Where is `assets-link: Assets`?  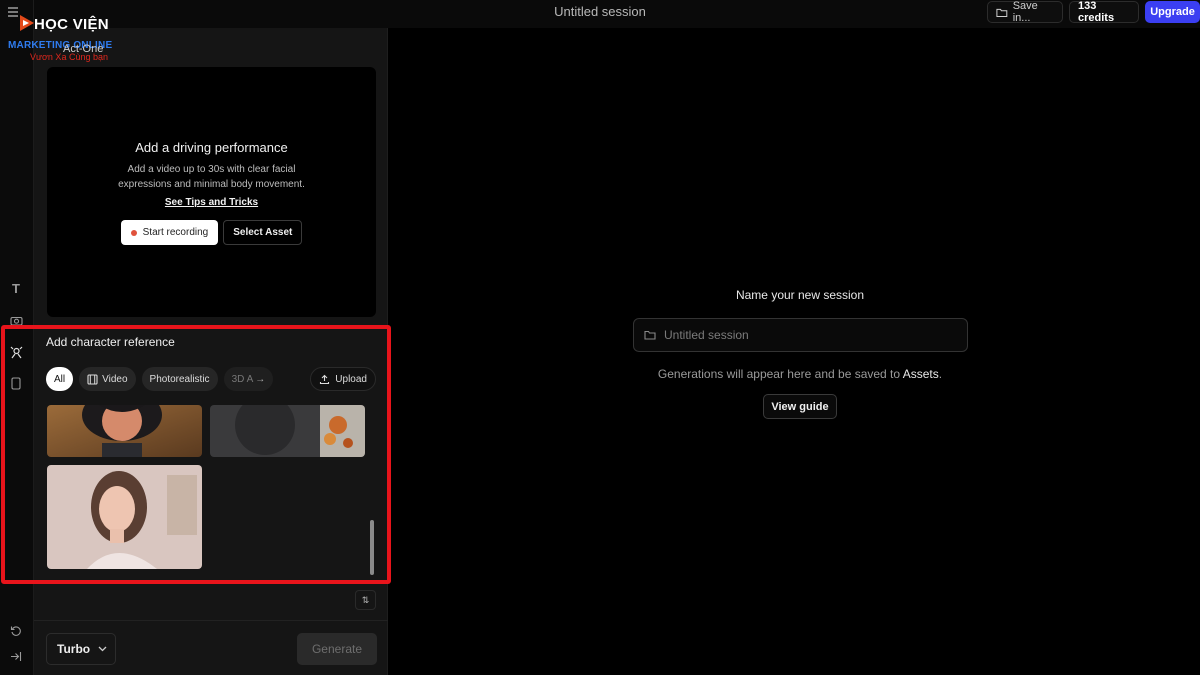 assets-link: Assets is located at coordinates (921, 374).